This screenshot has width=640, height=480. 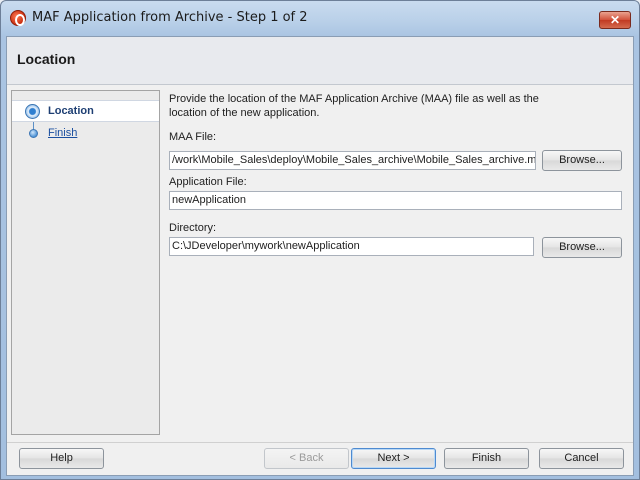 I want to click on help-button: Help, so click(x=61, y=458).